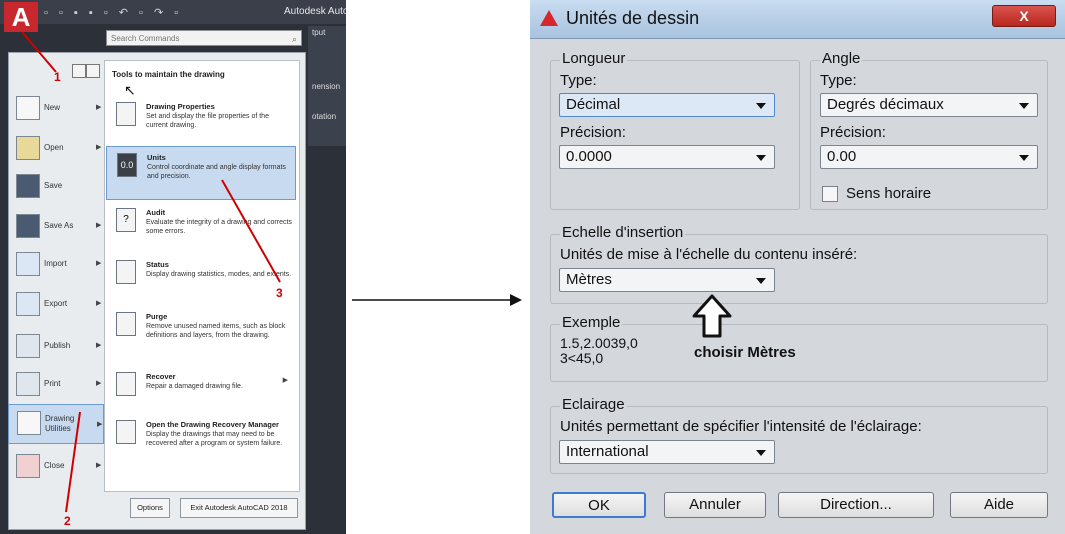 Image resolution: width=1065 pixels, height=534 pixels. Describe the element at coordinates (594, 58) in the screenshot. I see `length-group-title: Longueur` at that location.